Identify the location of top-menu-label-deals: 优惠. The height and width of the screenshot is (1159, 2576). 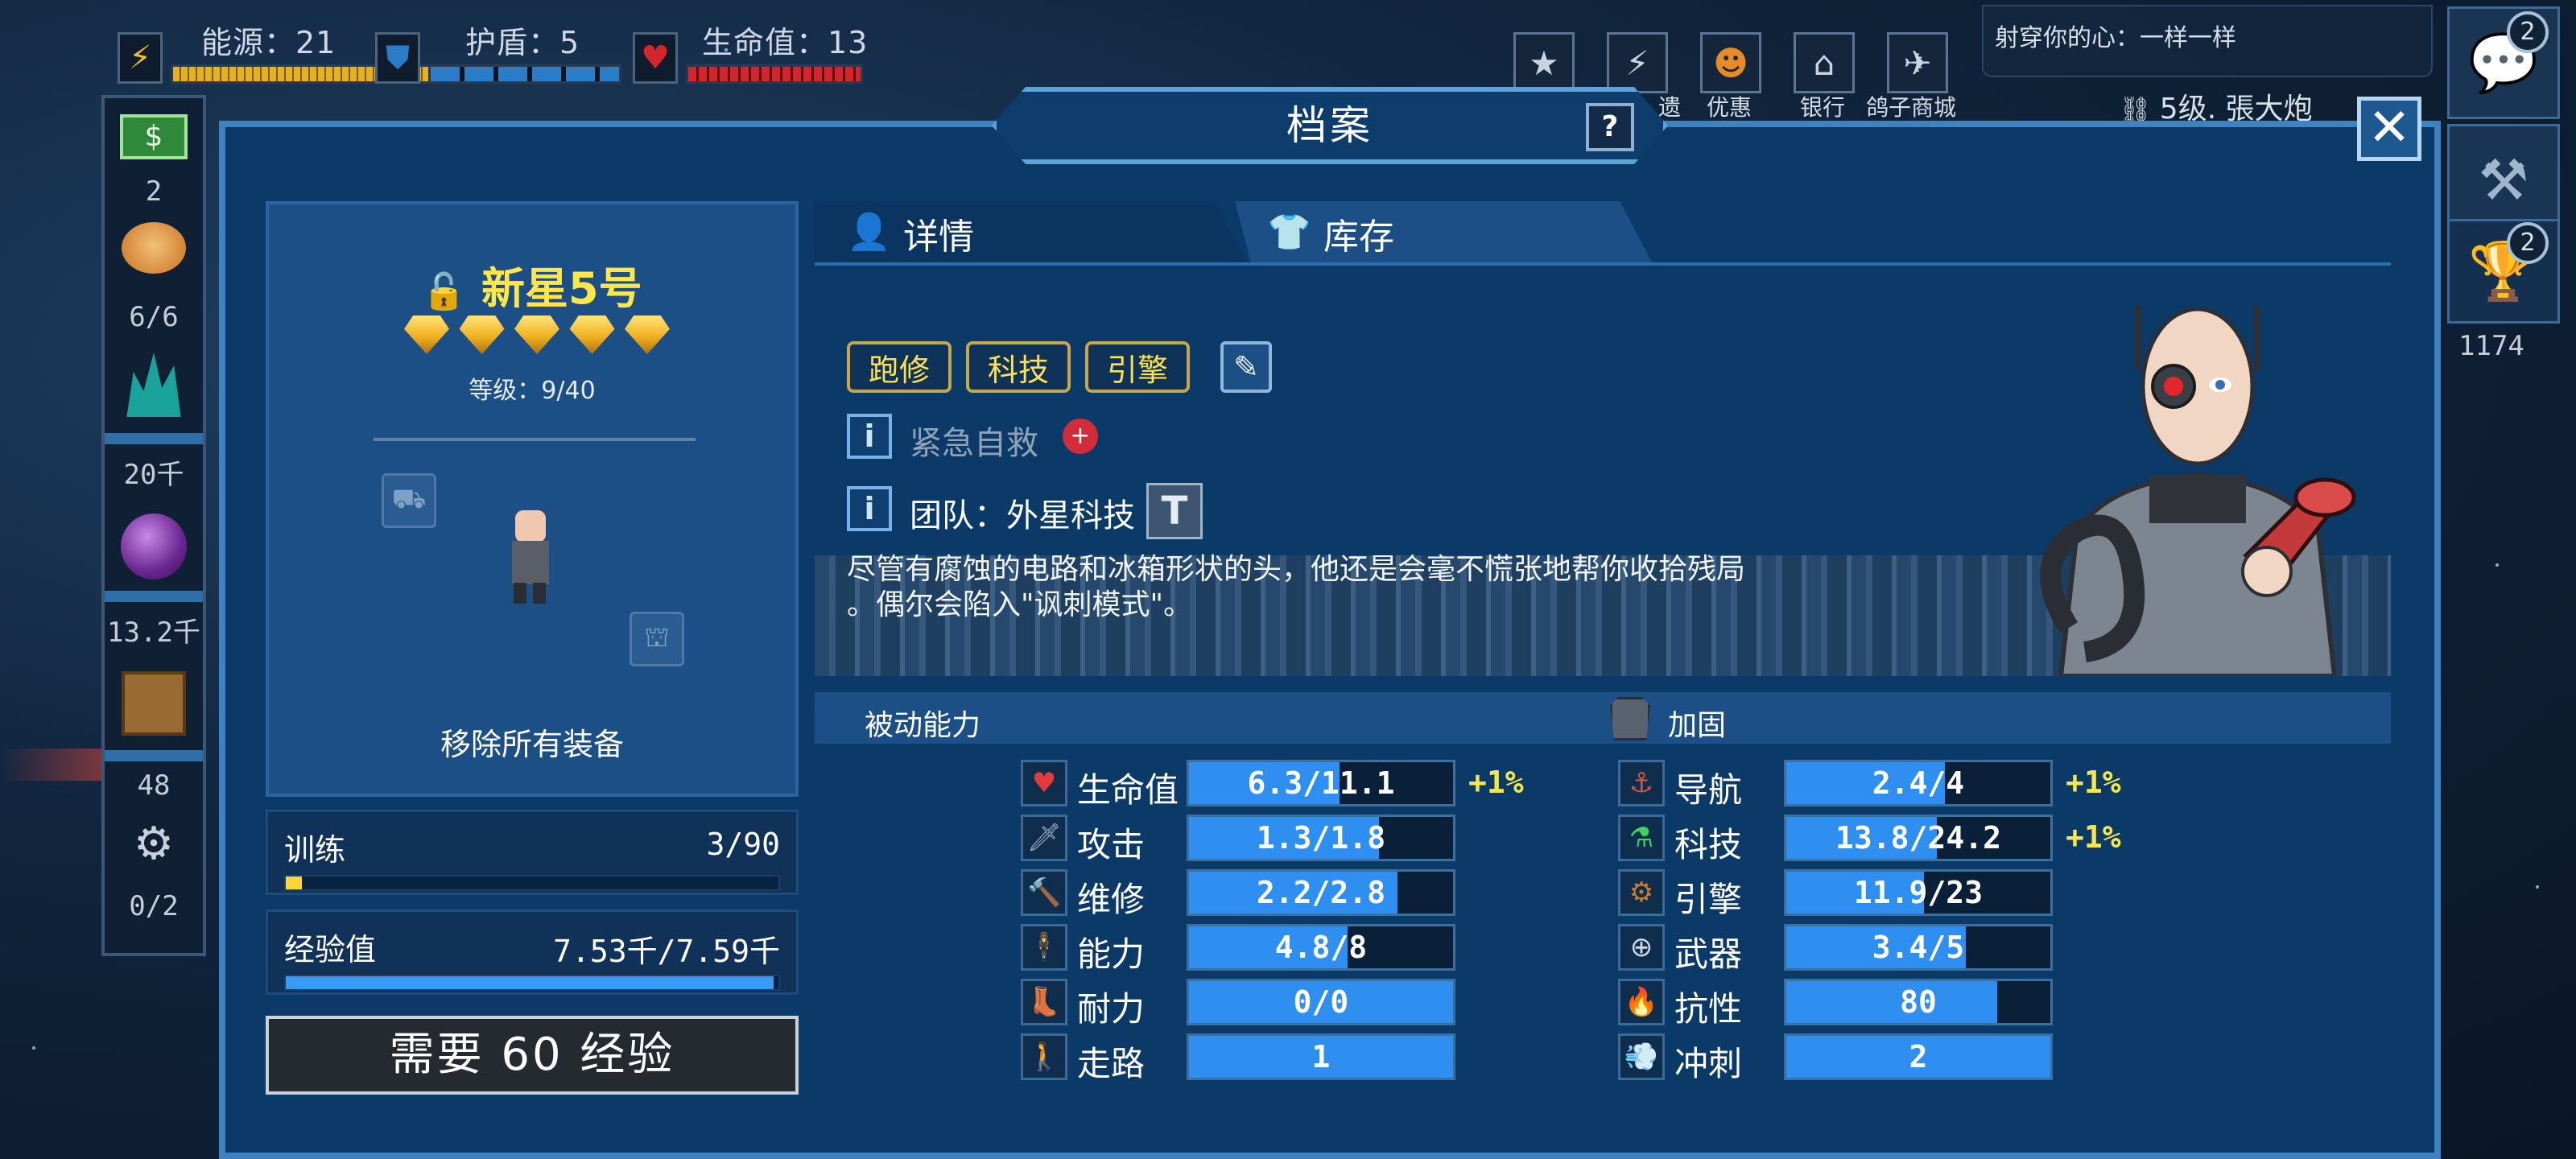
(1729, 107).